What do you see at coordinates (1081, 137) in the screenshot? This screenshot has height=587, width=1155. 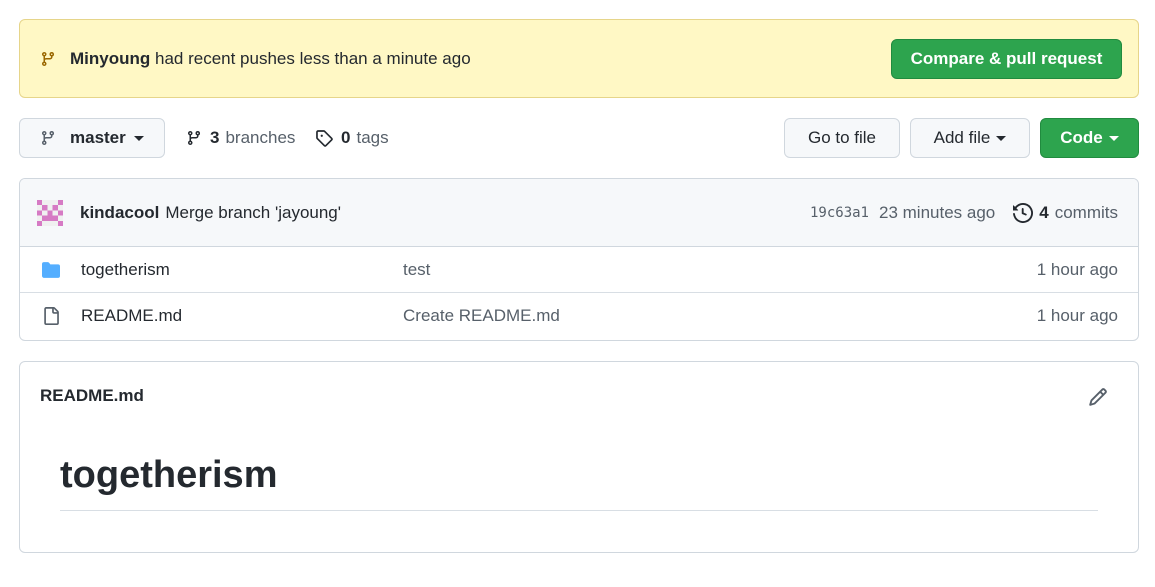 I see `code-label: Code` at bounding box center [1081, 137].